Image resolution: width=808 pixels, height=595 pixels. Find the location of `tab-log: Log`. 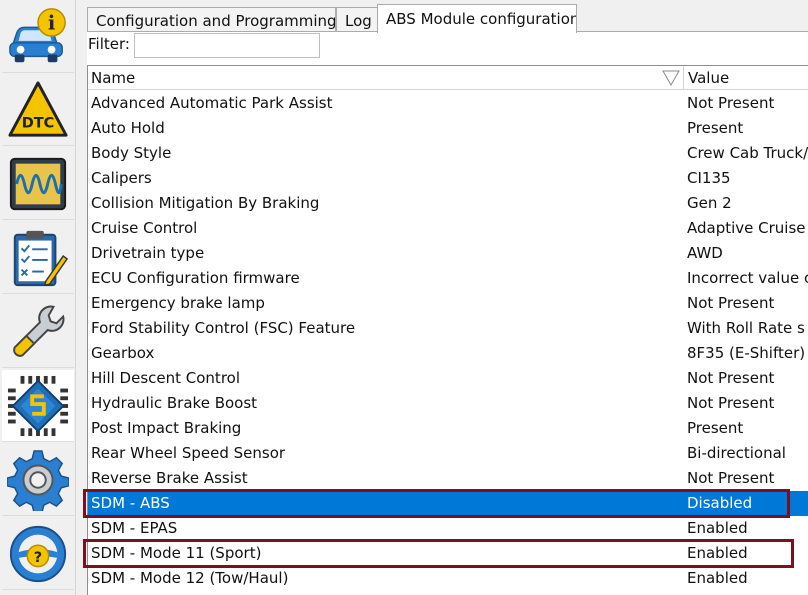

tab-log: Log is located at coordinates (357, 20).